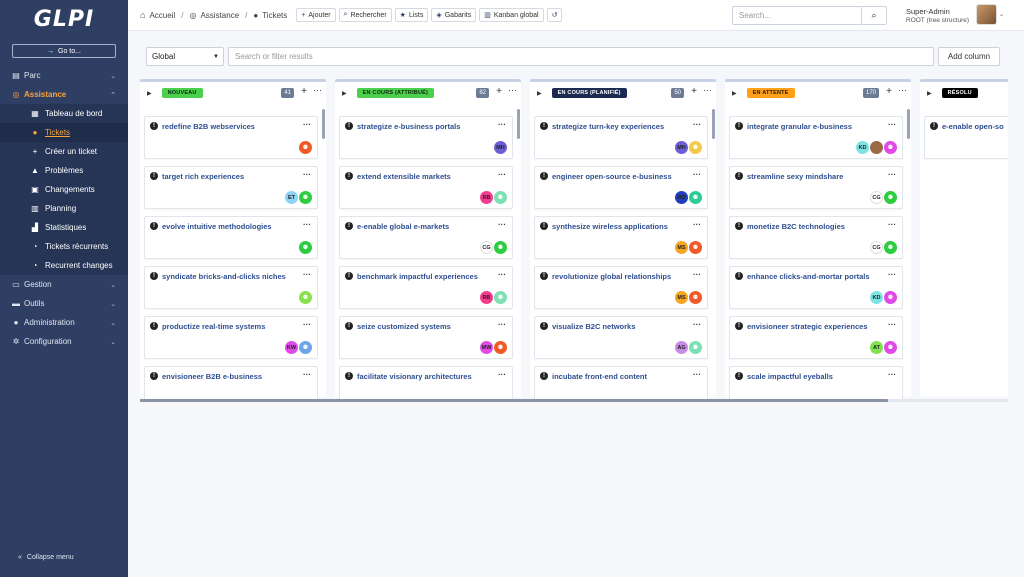 Image resolution: width=1024 pixels, height=577 pixels. What do you see at coordinates (681, 347) in the screenshot?
I see `user-initials-avatar: AG` at bounding box center [681, 347].